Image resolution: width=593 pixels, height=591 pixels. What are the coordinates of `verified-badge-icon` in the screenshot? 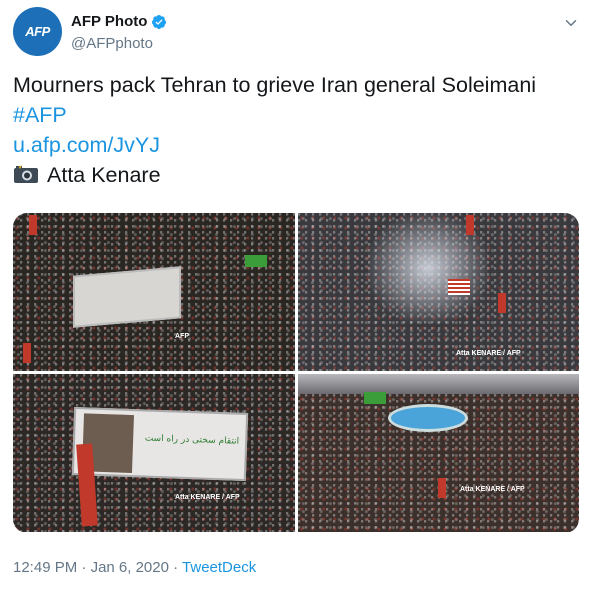 It's located at (159, 21).